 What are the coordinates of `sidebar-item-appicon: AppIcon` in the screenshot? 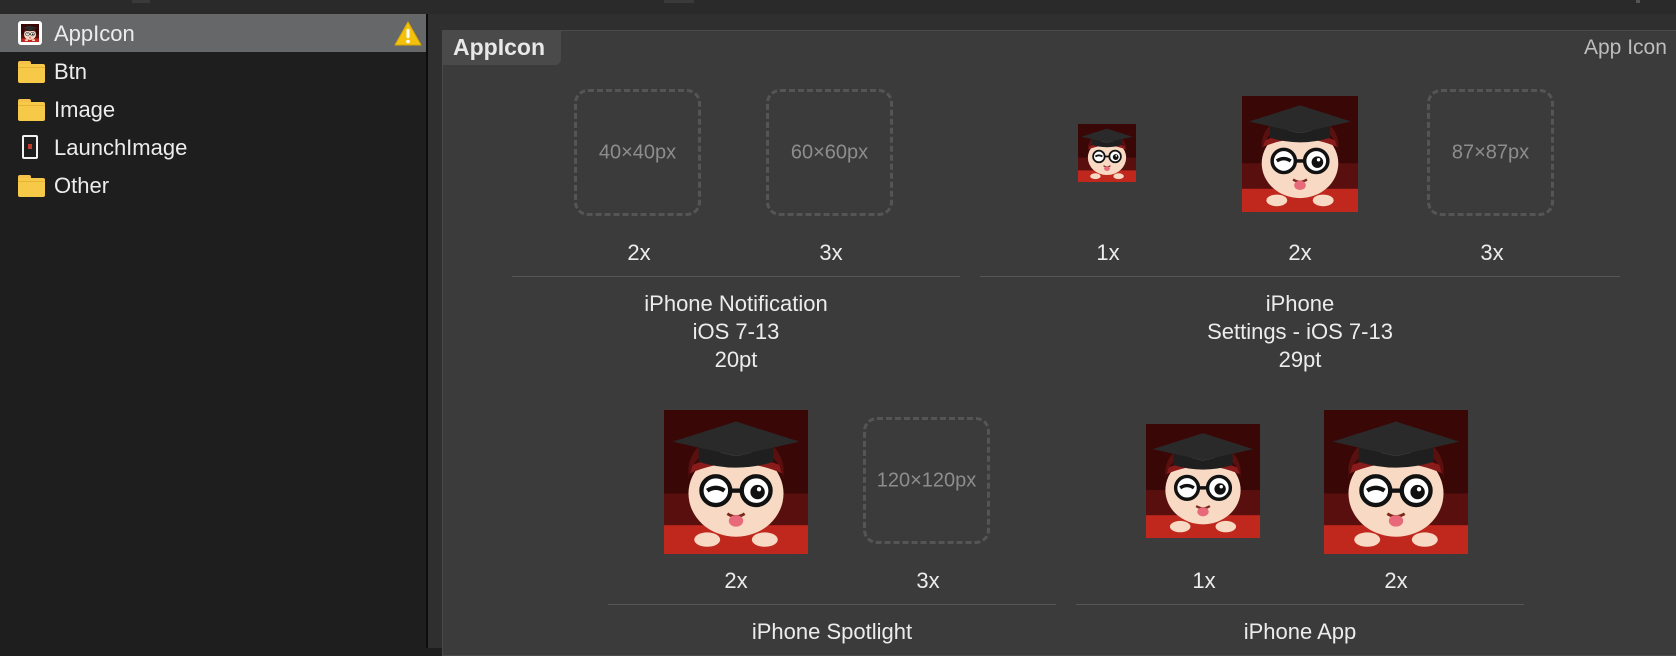 It's located at (213, 33).